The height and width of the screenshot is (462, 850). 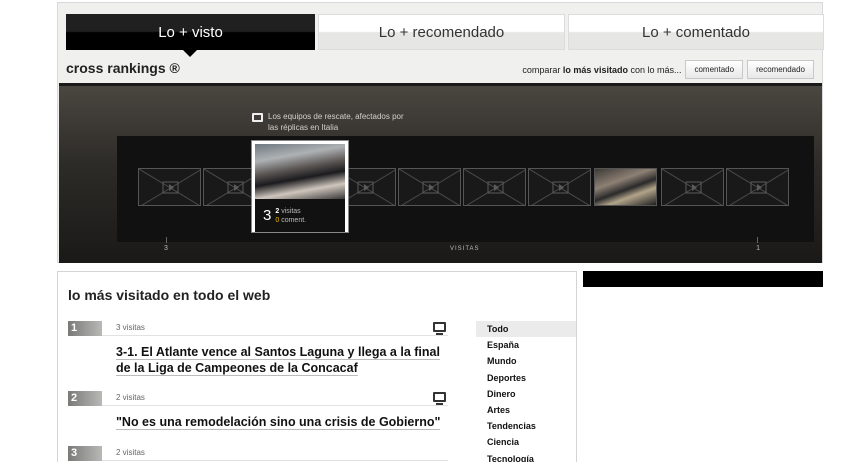 I want to click on brand-title: cross rankings ®, so click(x=123, y=68).